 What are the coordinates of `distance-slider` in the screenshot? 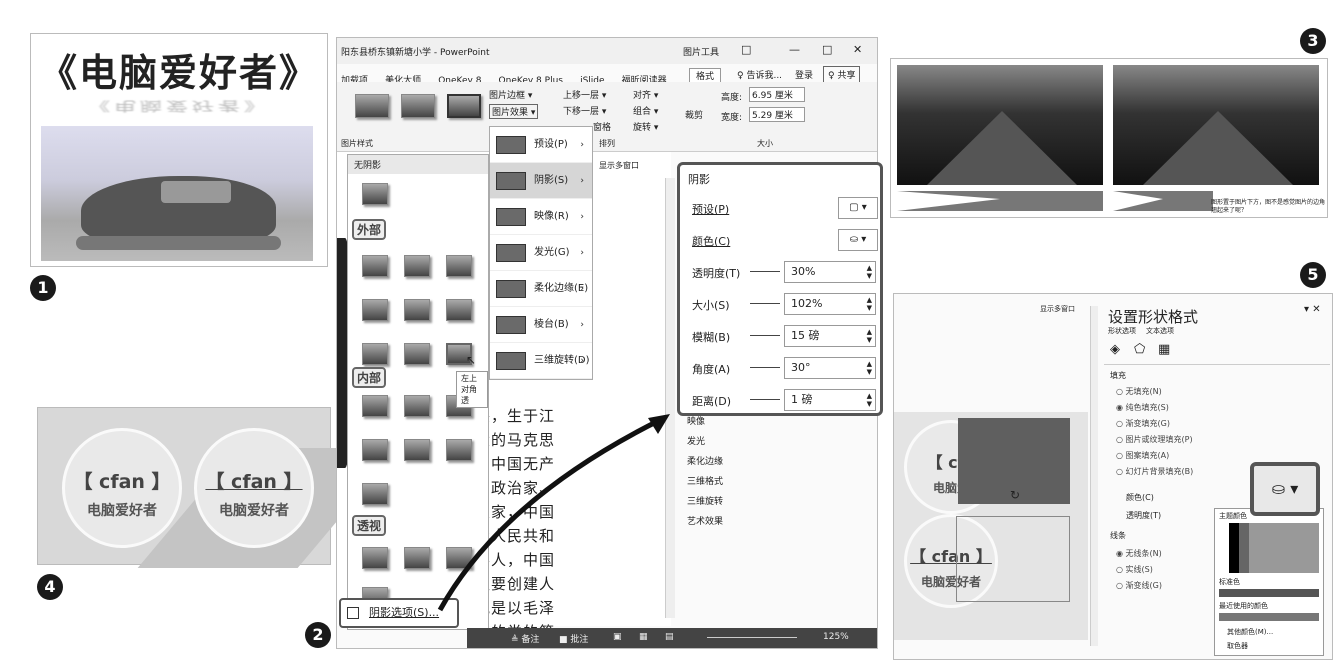 It's located at (765, 399).